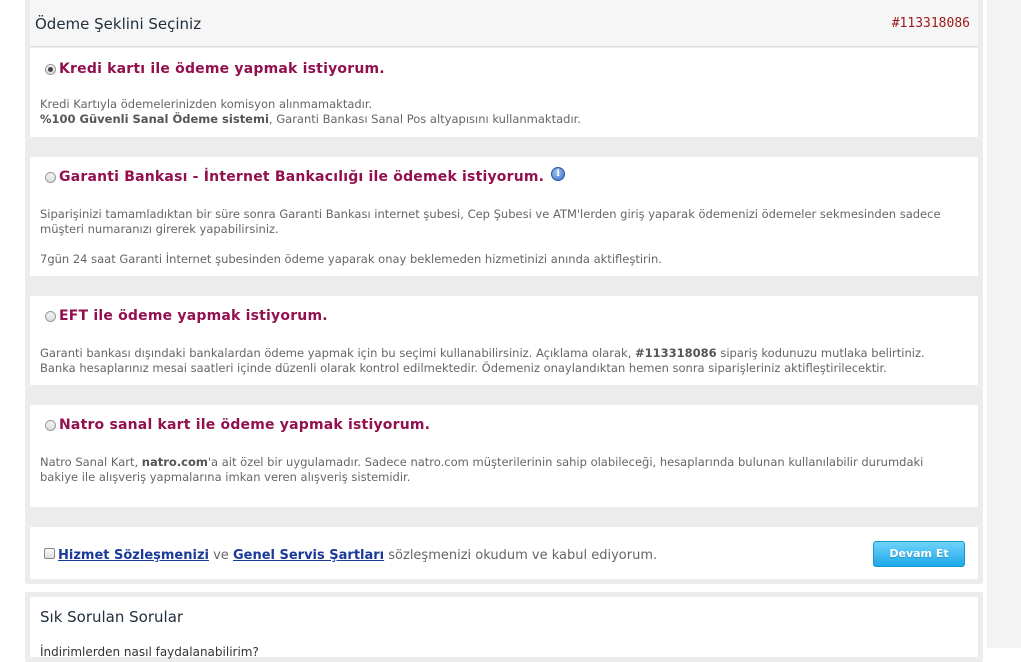 This screenshot has height=662, width=1021. I want to click on desc-bold: #113318086, so click(676, 353).